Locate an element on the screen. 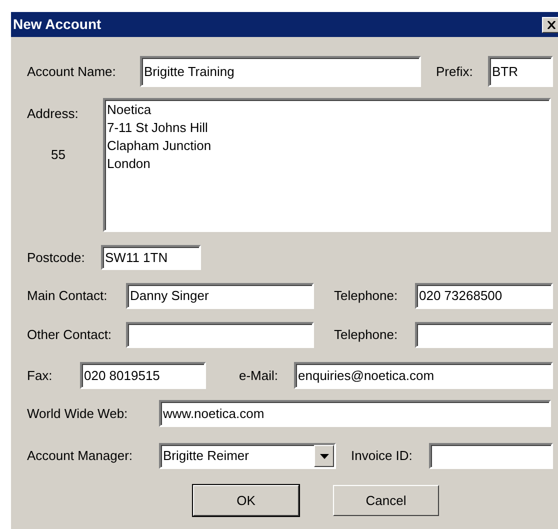 This screenshot has height=529, width=558. main-contact-field: Danny Singer is located at coordinates (220, 296).